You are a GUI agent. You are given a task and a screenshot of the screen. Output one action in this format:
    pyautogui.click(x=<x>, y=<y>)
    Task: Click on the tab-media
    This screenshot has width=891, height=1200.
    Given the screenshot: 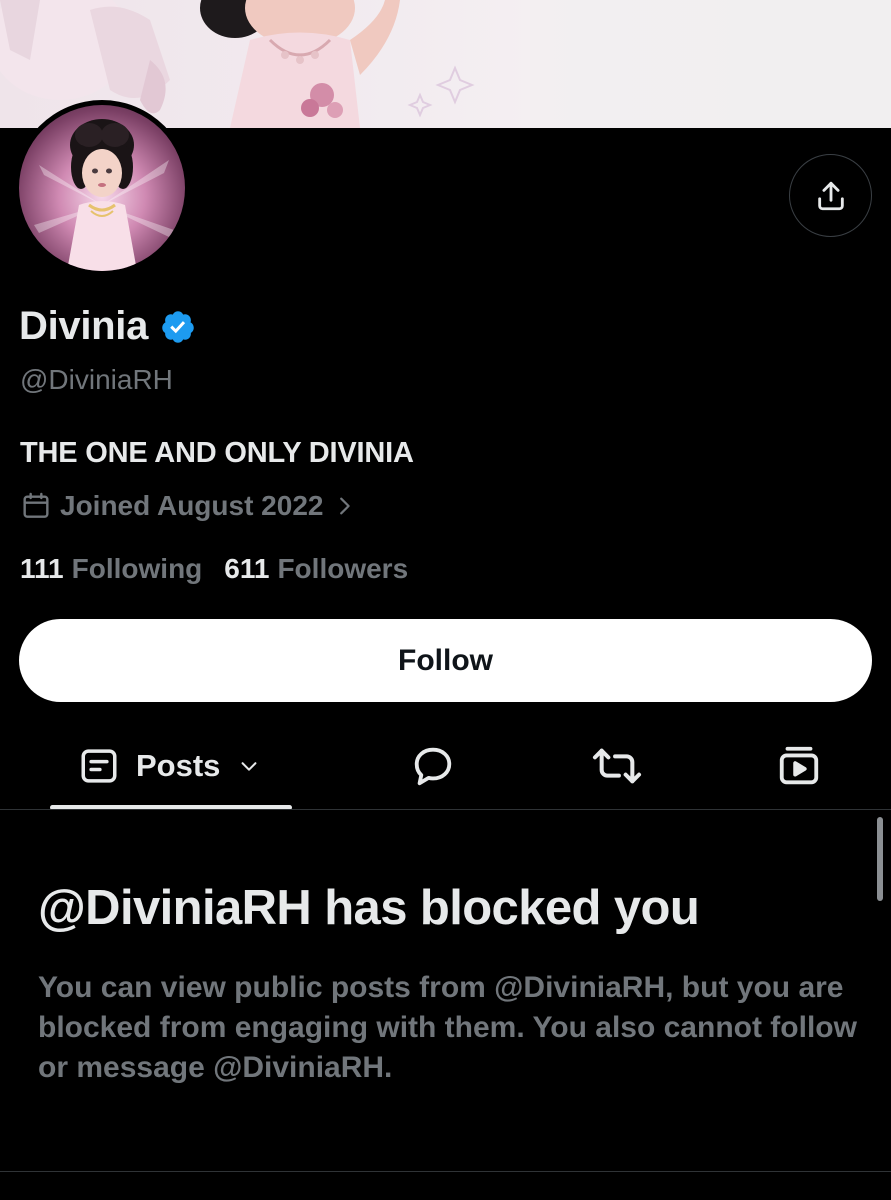 What is the action you would take?
    pyautogui.click(x=799, y=766)
    